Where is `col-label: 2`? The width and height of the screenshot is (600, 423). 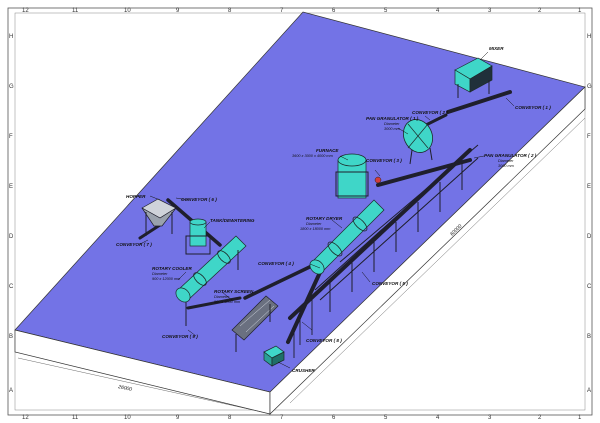 col-label: 2 is located at coordinates (540, 418).